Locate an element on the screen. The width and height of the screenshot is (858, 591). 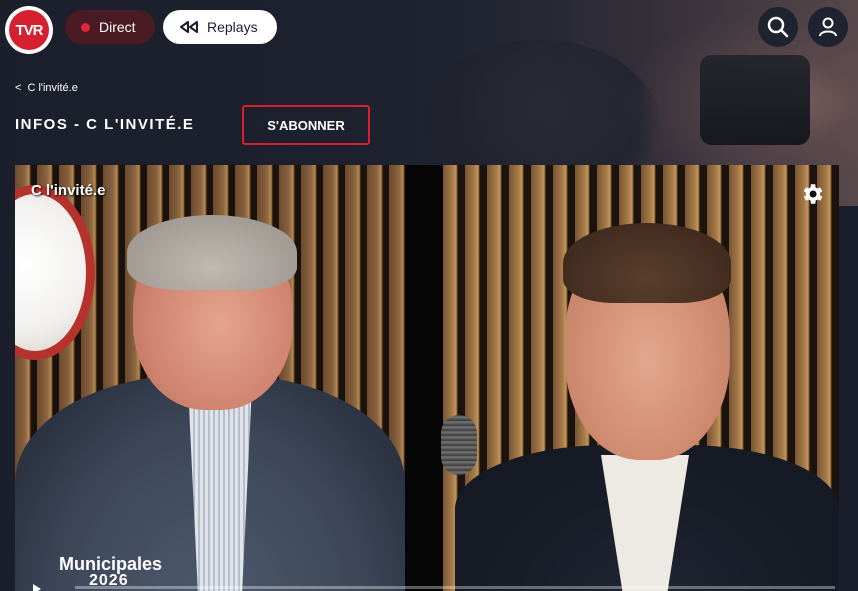
search-button is located at coordinates (778, 27).